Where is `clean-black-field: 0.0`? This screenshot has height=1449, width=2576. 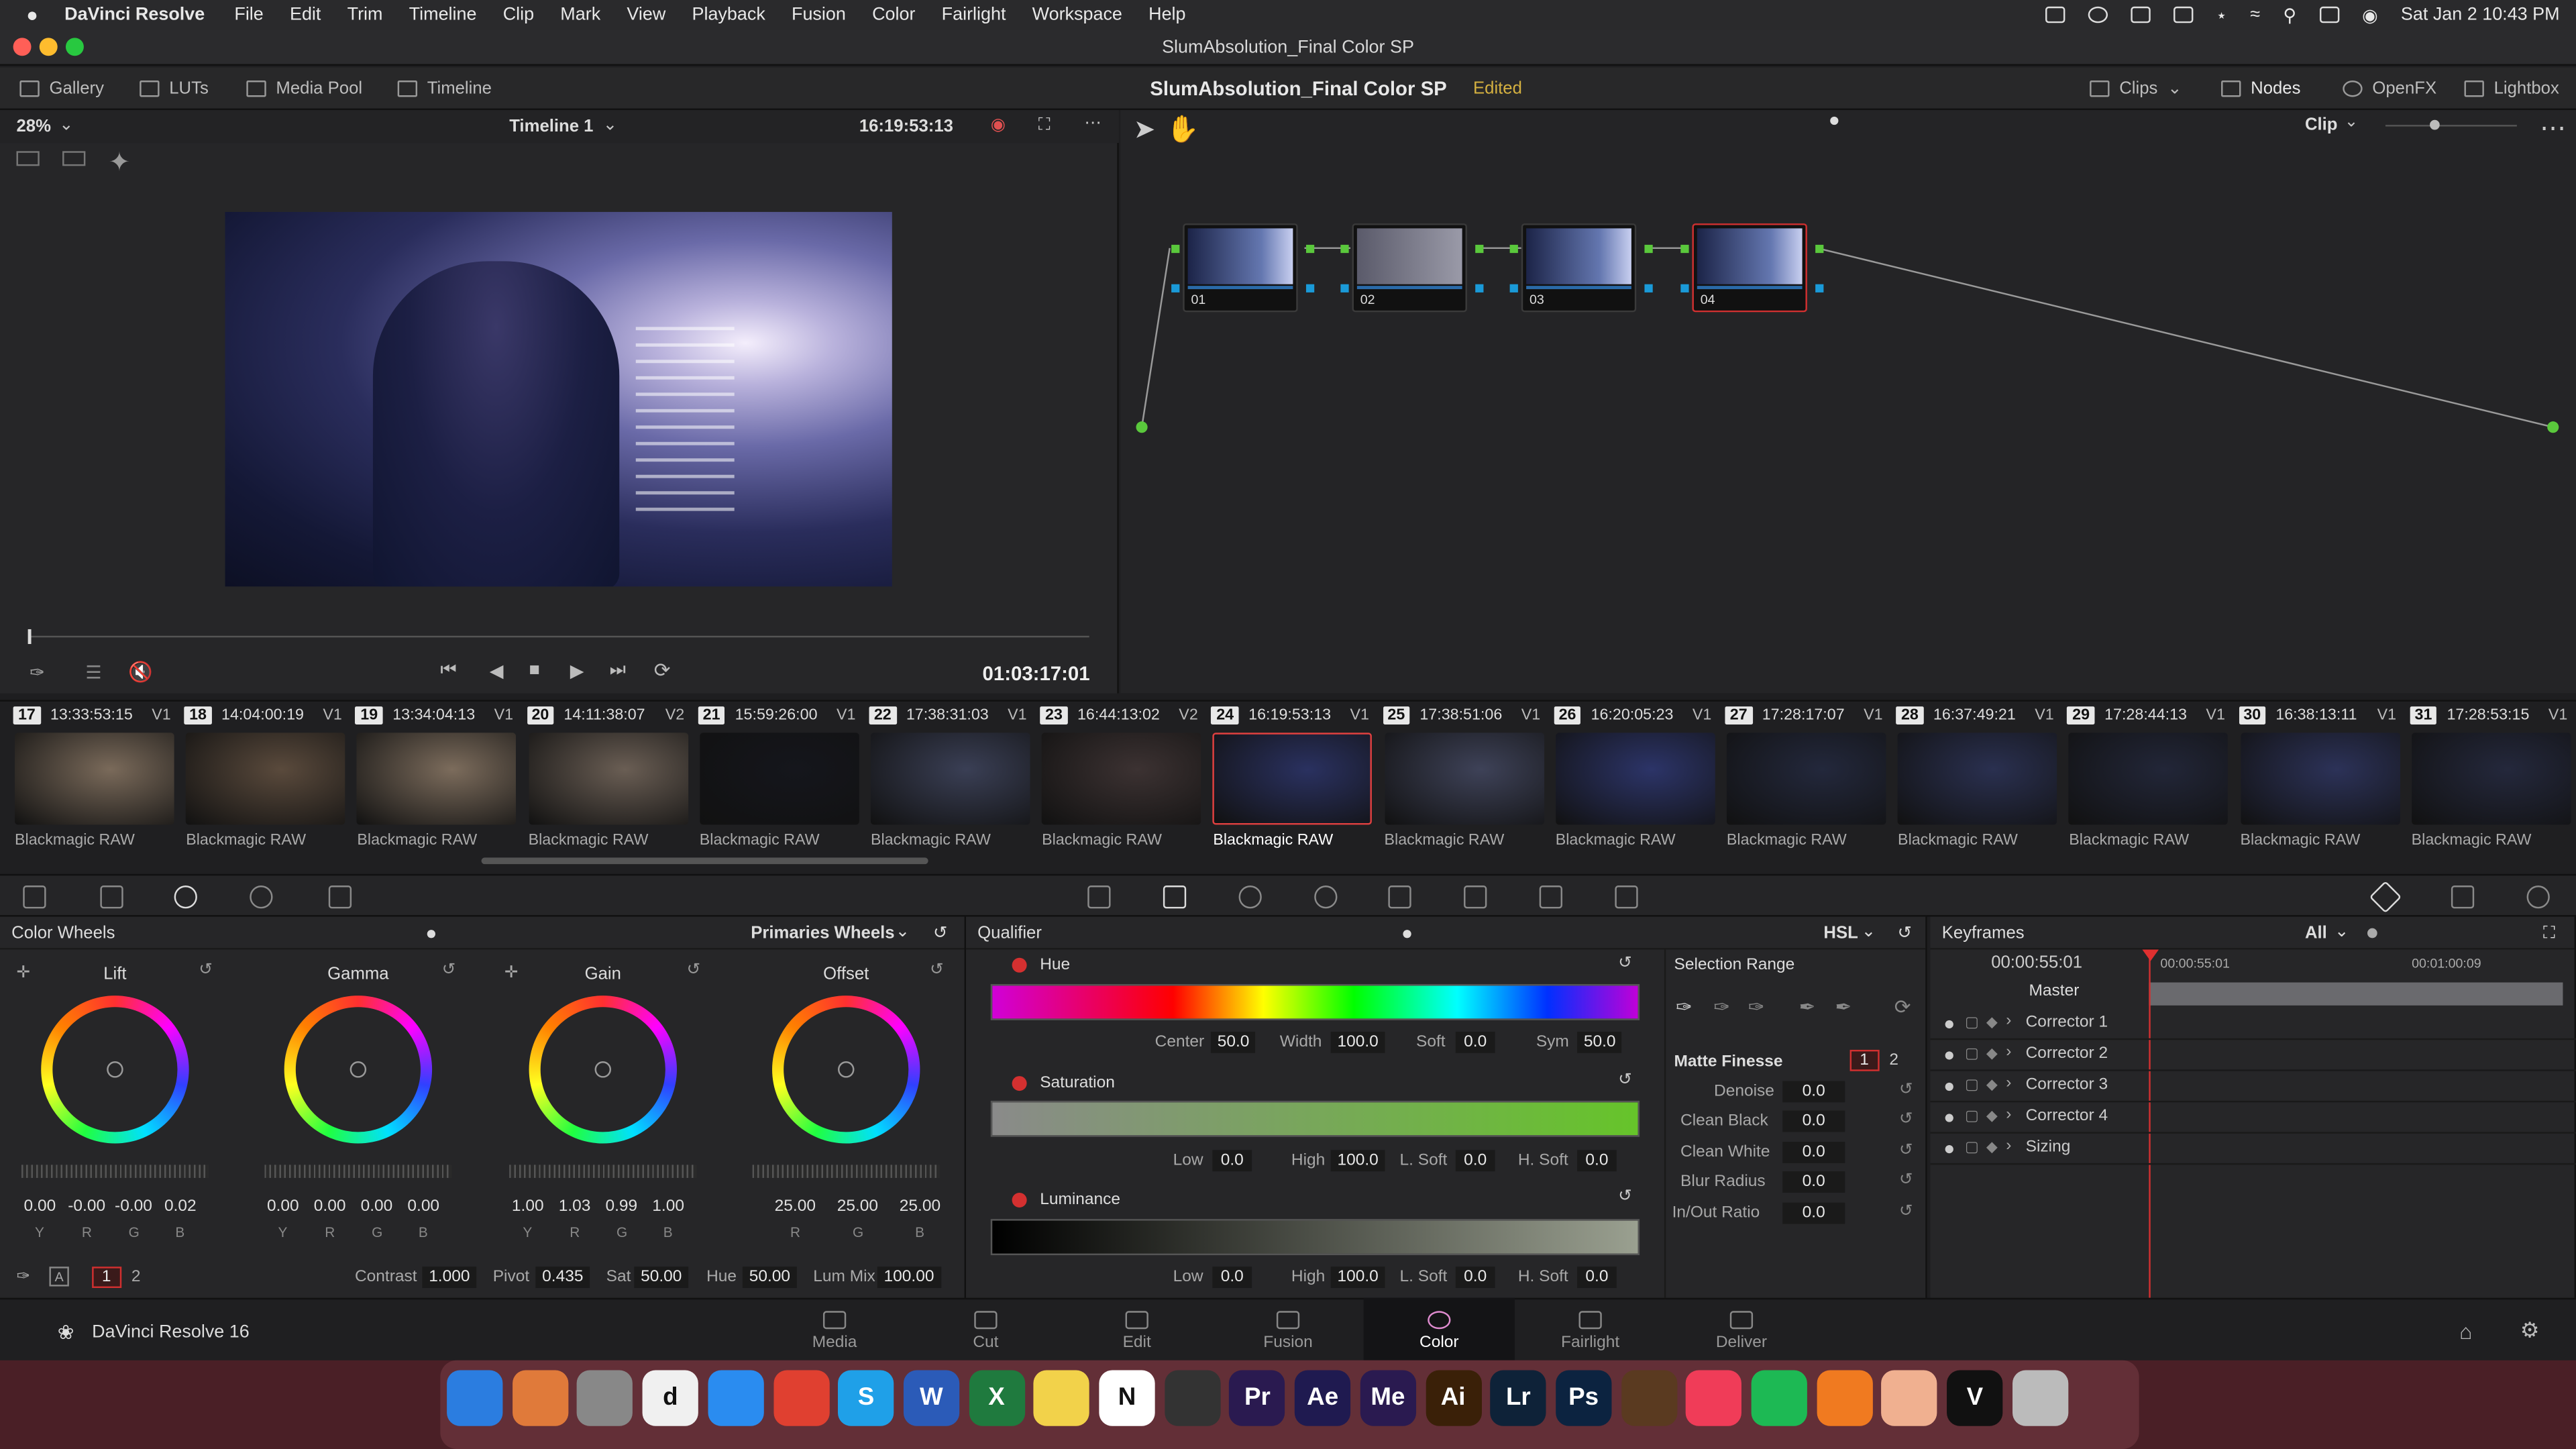 clean-black-field: 0.0 is located at coordinates (1813, 1122).